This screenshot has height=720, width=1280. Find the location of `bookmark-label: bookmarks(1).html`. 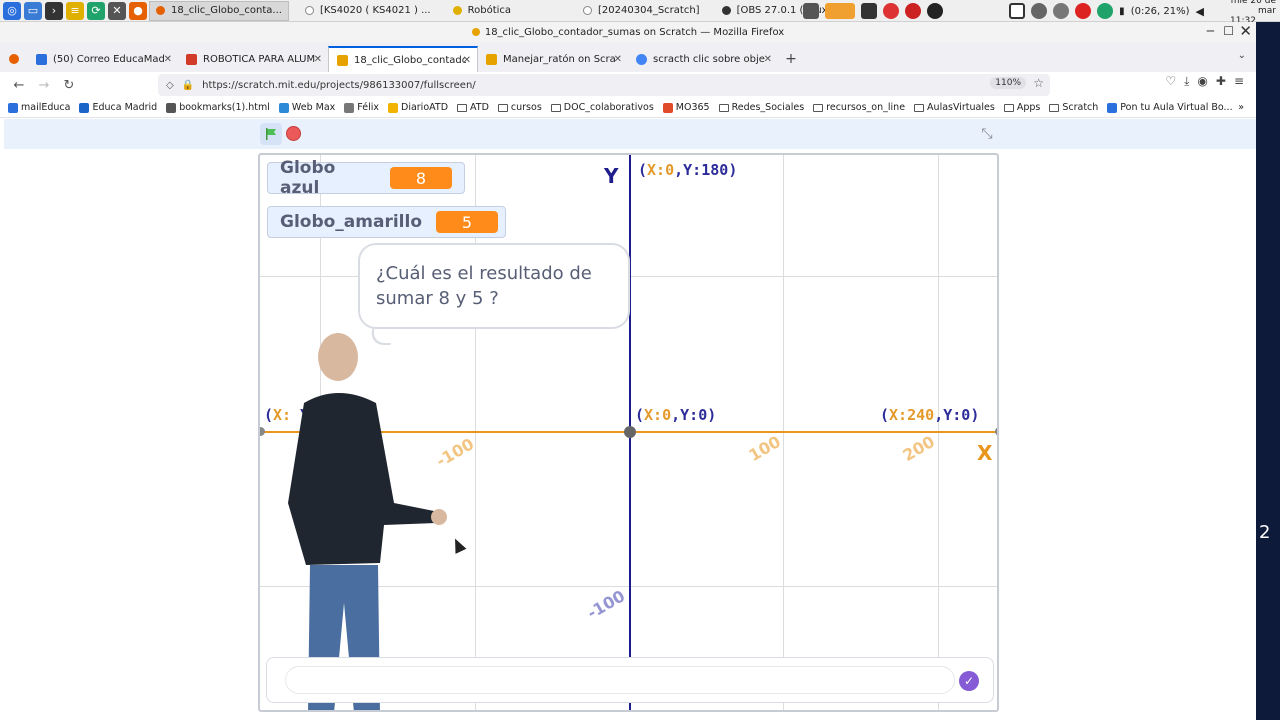

bookmark-label: bookmarks(1).html is located at coordinates (224, 107).